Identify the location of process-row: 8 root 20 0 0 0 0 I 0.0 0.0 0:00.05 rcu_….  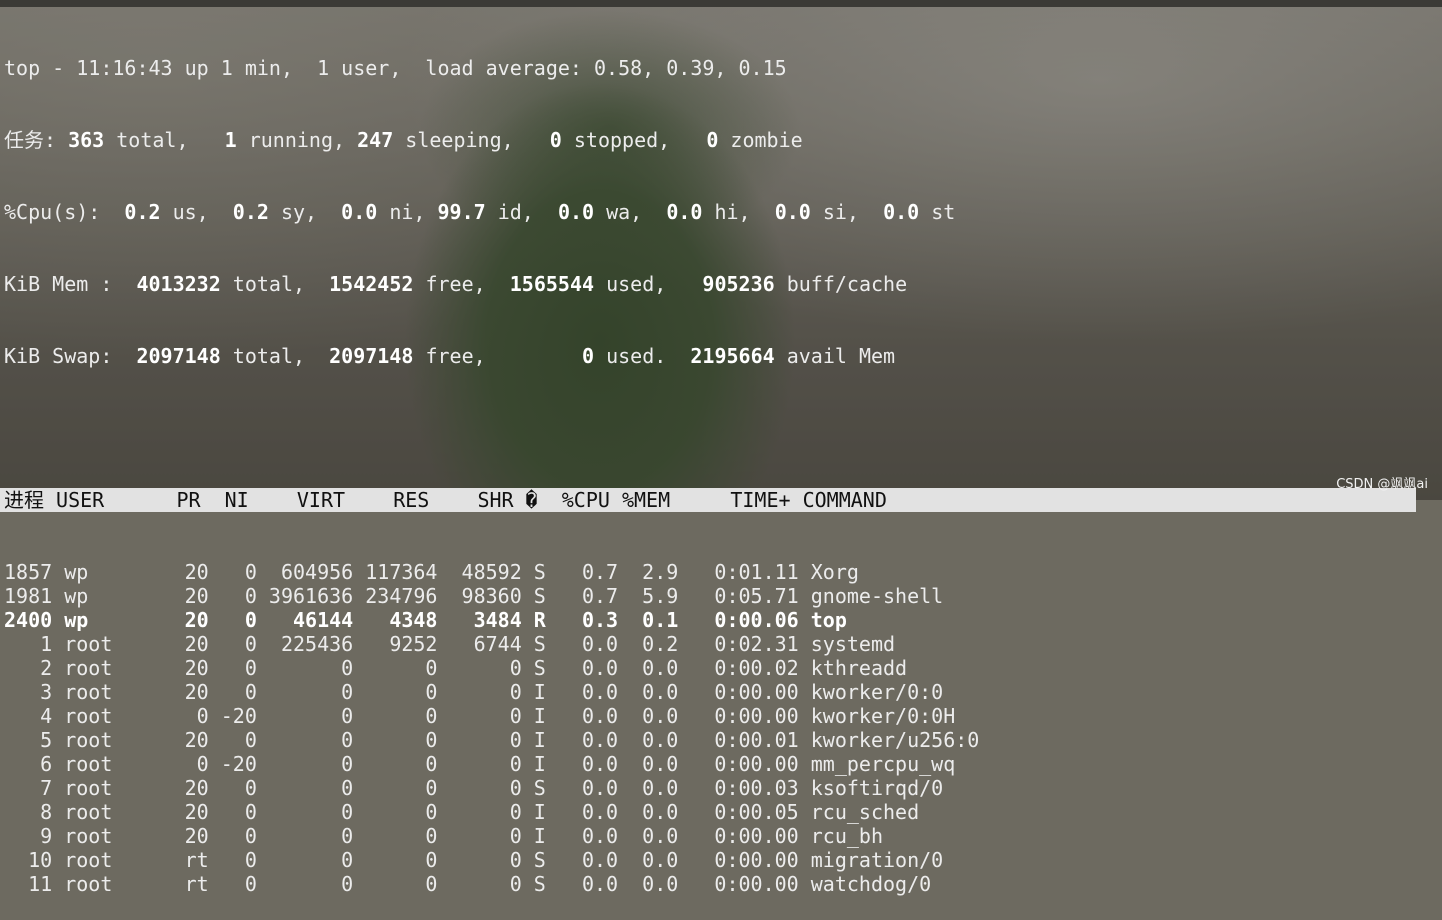
(462, 812).